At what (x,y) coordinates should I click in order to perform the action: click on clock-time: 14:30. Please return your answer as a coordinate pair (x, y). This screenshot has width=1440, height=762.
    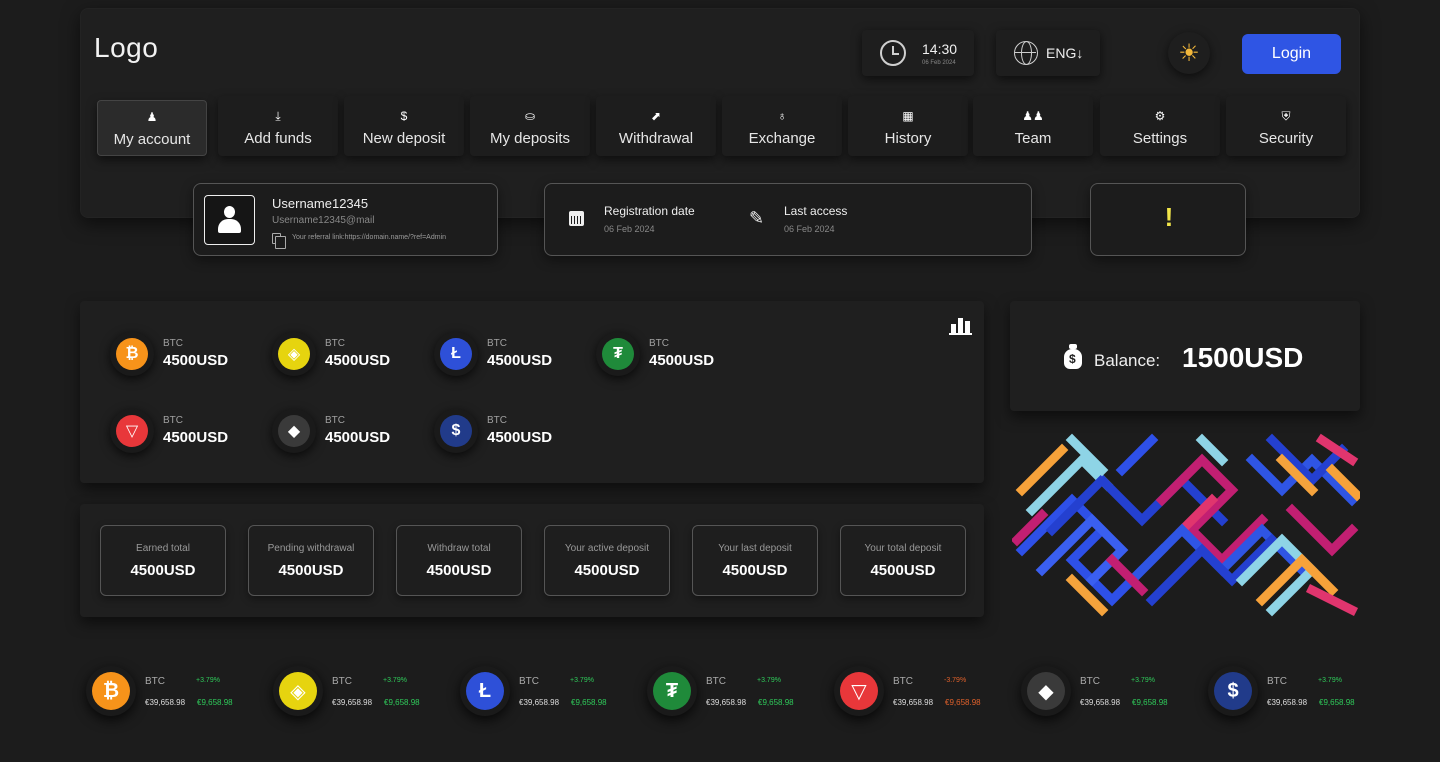
    Looking at the image, I should click on (940, 49).